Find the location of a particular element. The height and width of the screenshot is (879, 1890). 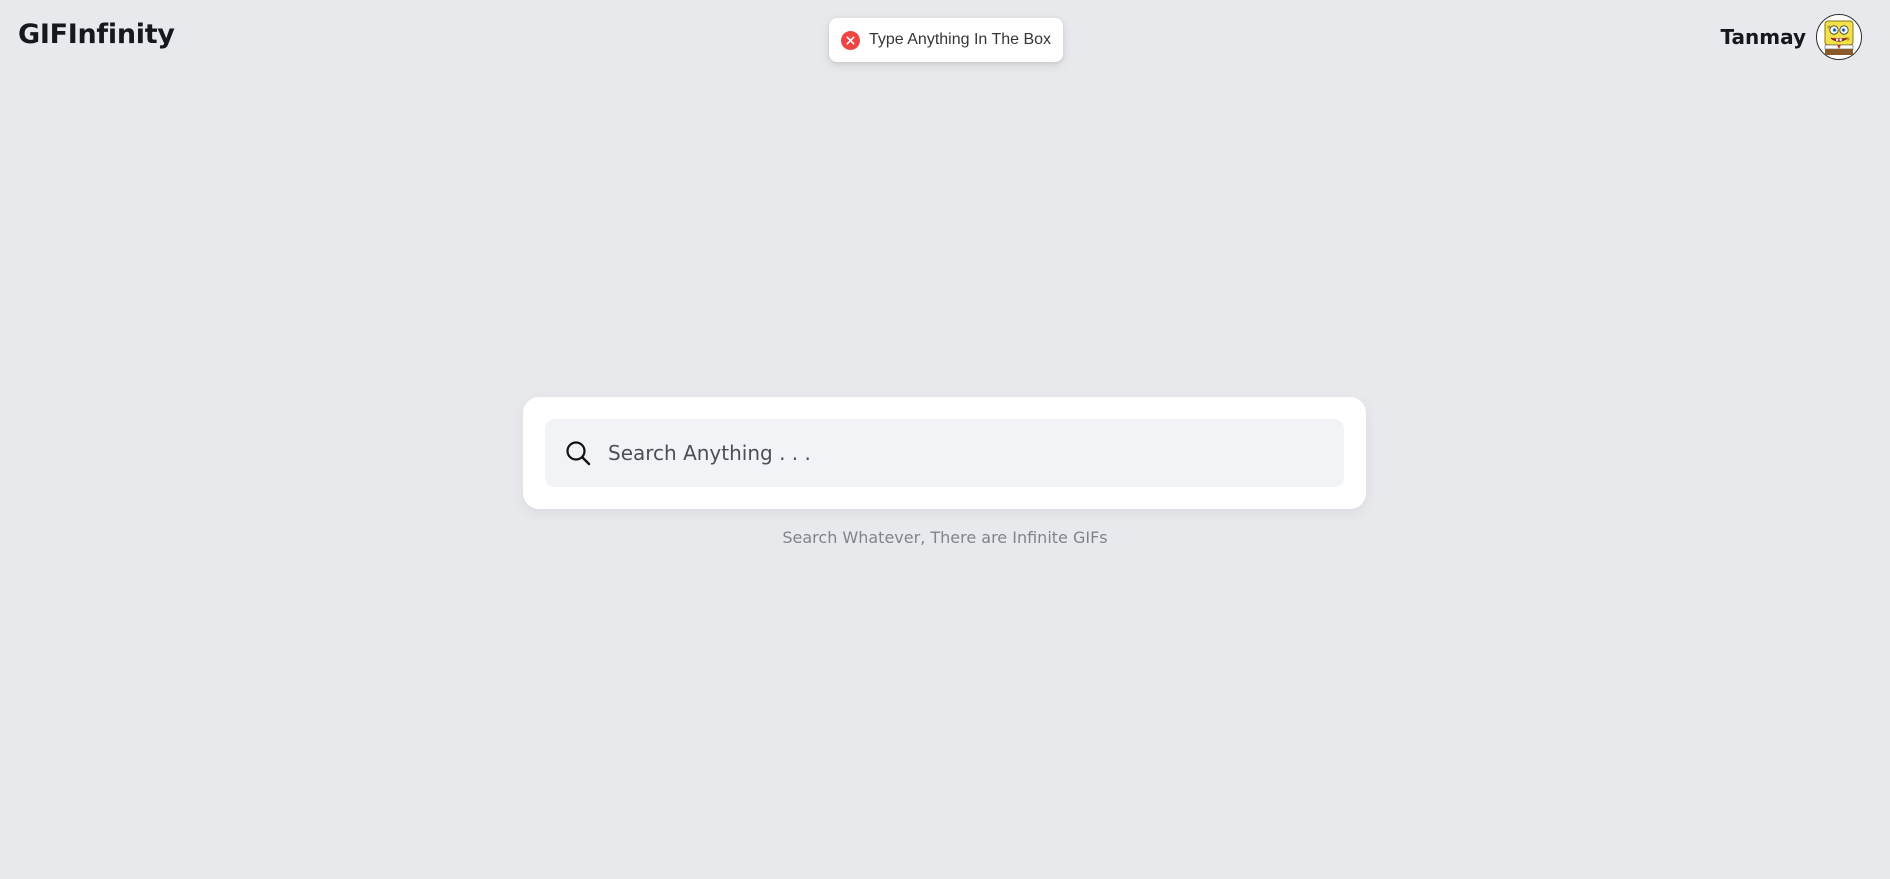

user-menu: Tanmay is located at coordinates (1791, 37).